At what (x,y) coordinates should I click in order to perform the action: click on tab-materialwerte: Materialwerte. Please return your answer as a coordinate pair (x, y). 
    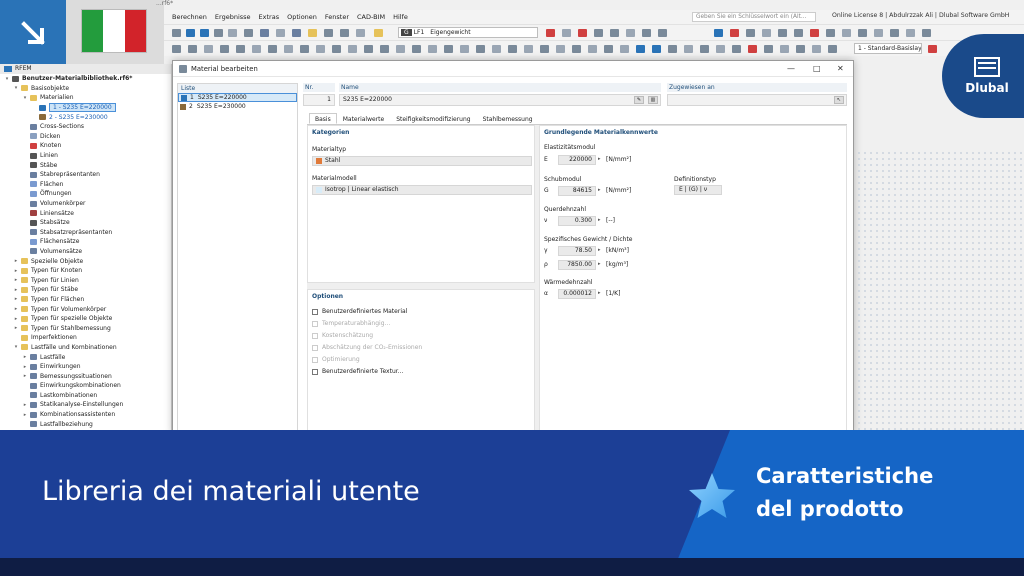
    Looking at the image, I should click on (363, 118).